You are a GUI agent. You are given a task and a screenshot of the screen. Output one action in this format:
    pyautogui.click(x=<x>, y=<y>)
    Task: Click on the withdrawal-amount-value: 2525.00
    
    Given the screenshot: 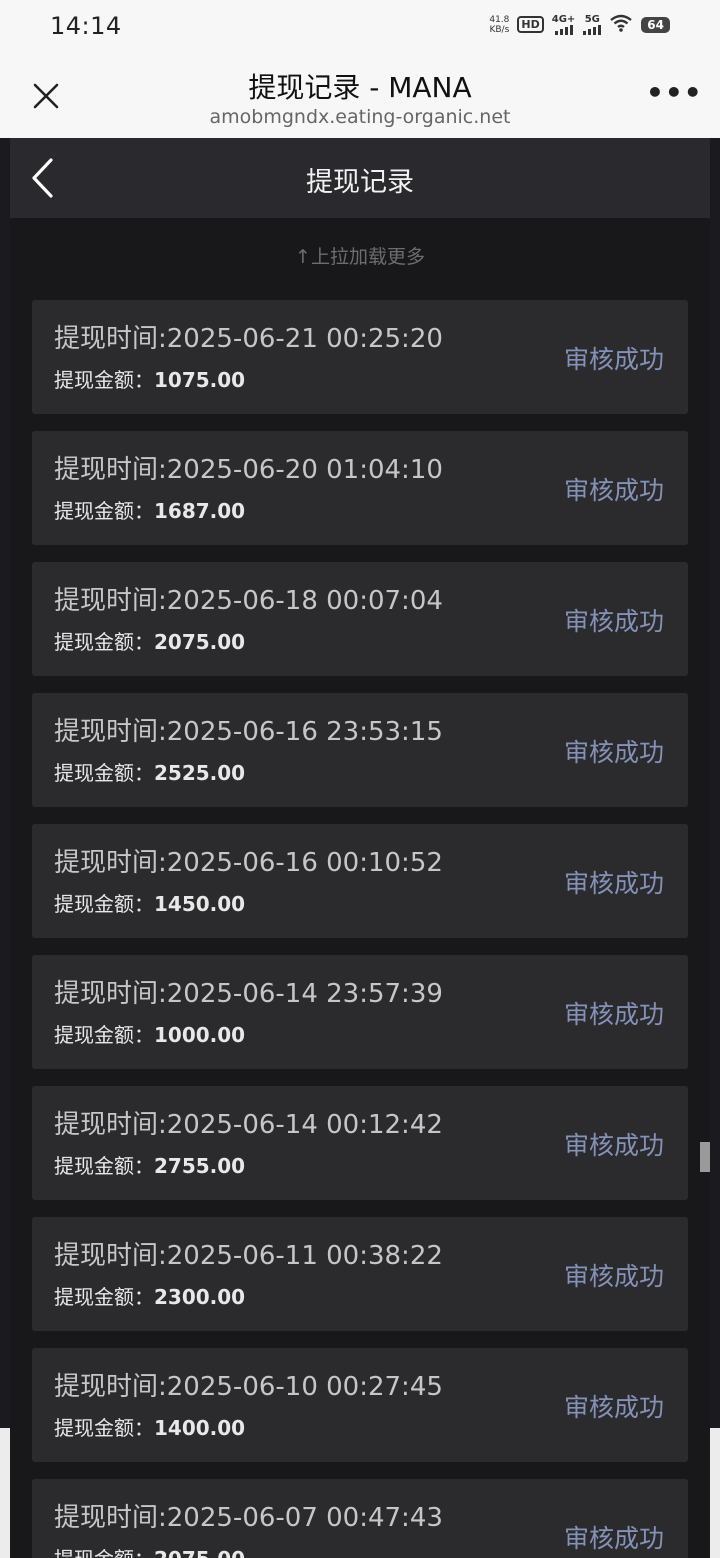 What is the action you would take?
    pyautogui.click(x=200, y=773)
    